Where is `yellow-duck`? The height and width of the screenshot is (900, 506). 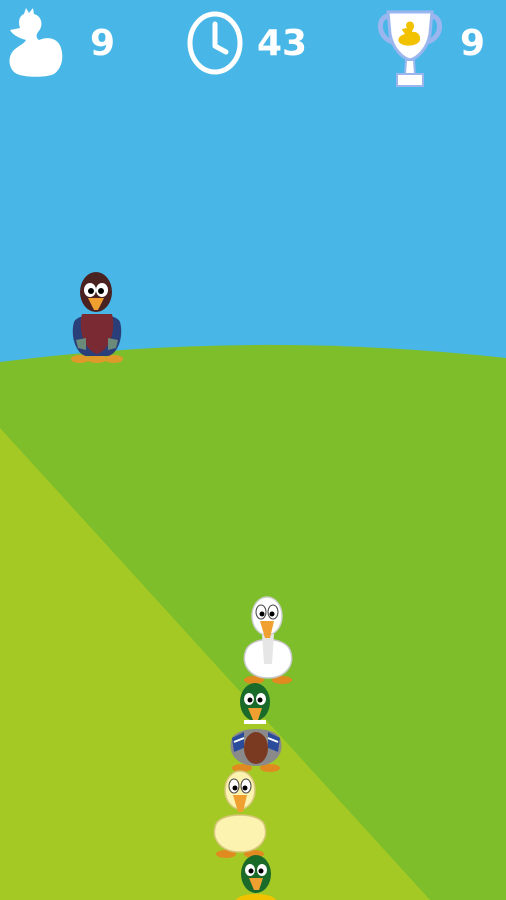 yellow-duck is located at coordinates (241, 814).